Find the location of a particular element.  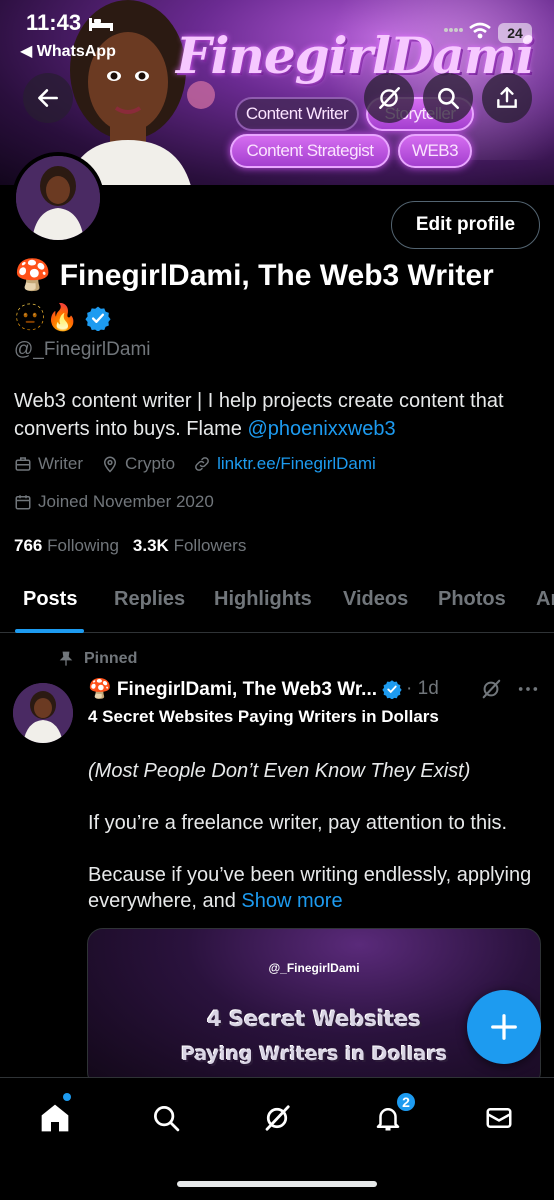

following-link: 766 Following is located at coordinates (66, 546).